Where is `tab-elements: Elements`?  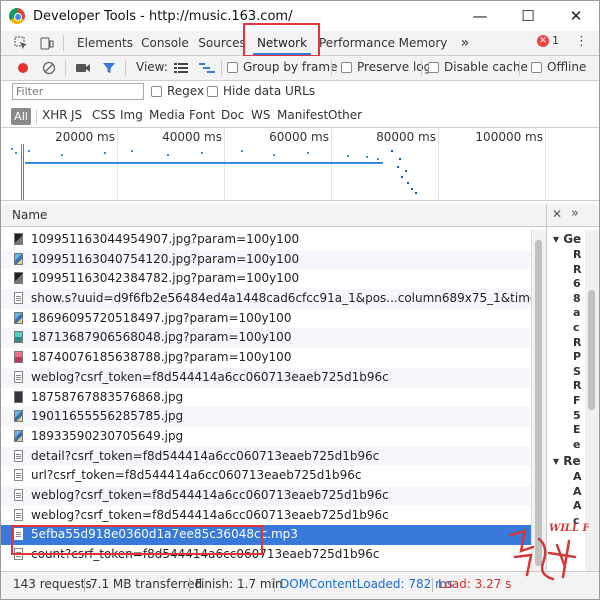
tab-elements: Elements is located at coordinates (105, 43).